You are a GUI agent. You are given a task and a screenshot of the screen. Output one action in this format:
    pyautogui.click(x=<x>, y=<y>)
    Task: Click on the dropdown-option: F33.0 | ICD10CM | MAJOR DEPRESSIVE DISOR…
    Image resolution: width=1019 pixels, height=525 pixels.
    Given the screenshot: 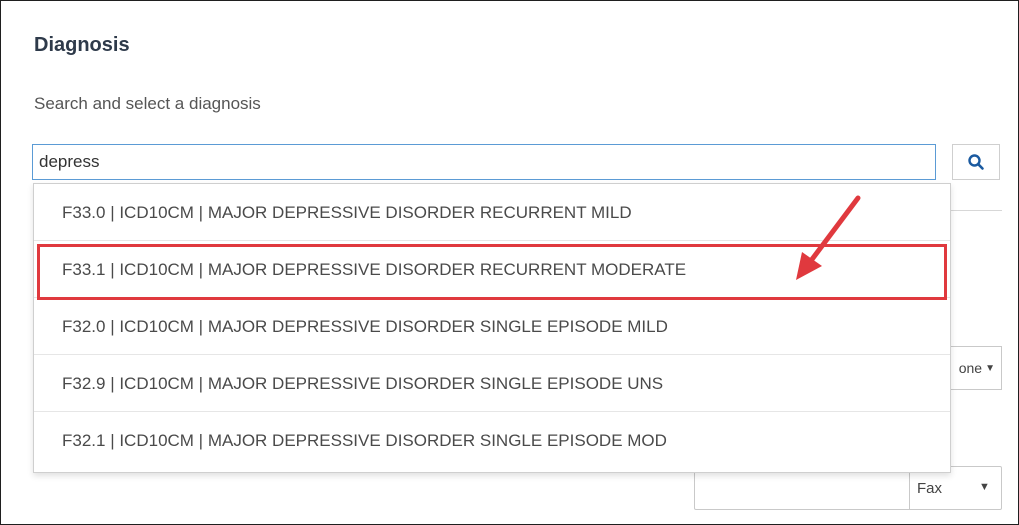 What is the action you would take?
    pyautogui.click(x=492, y=212)
    